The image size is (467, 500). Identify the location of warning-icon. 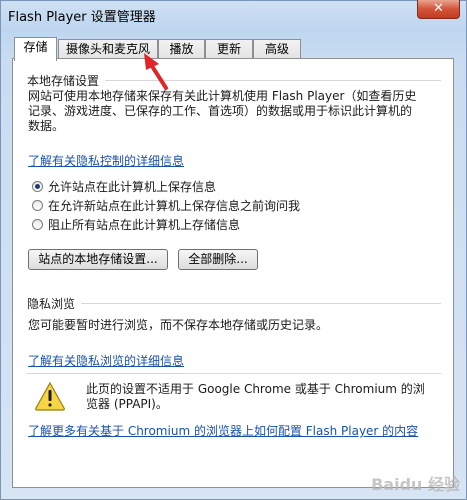
(52, 396).